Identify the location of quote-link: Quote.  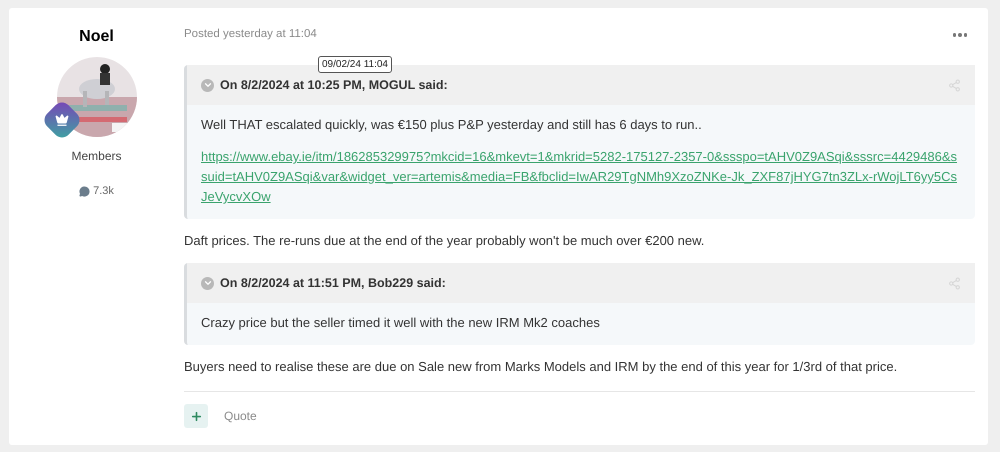
(240, 416).